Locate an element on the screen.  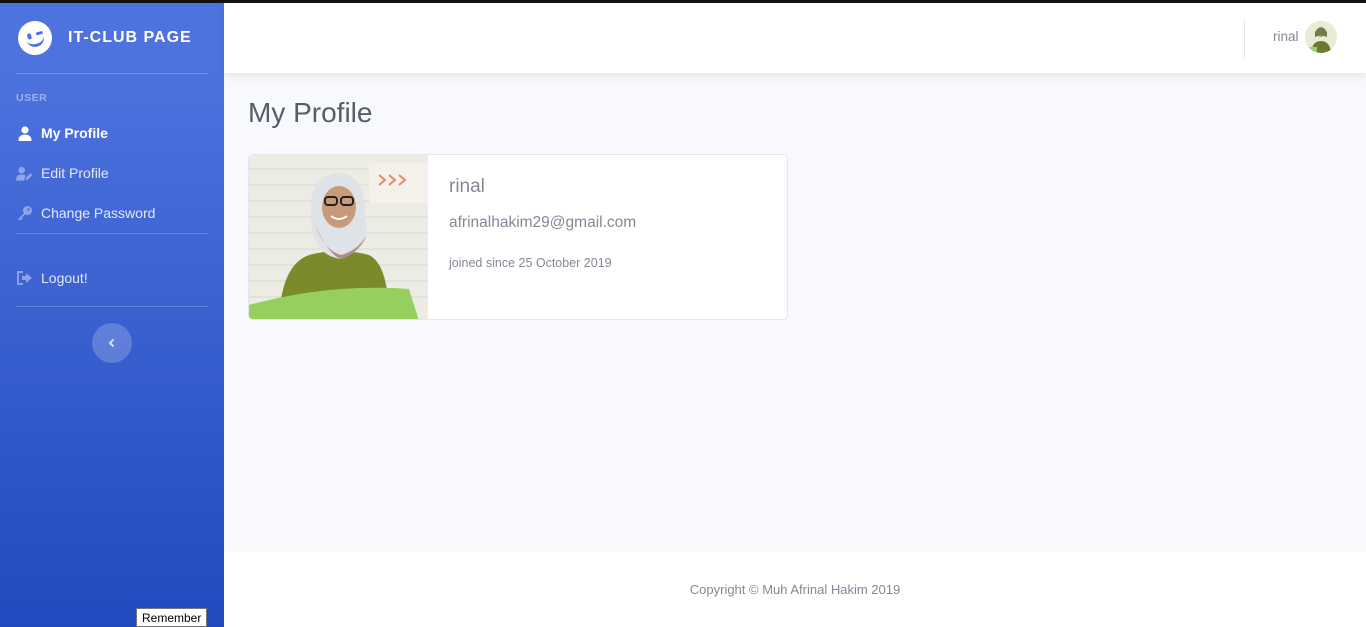
sidebar-toggle-button is located at coordinates (112, 343).